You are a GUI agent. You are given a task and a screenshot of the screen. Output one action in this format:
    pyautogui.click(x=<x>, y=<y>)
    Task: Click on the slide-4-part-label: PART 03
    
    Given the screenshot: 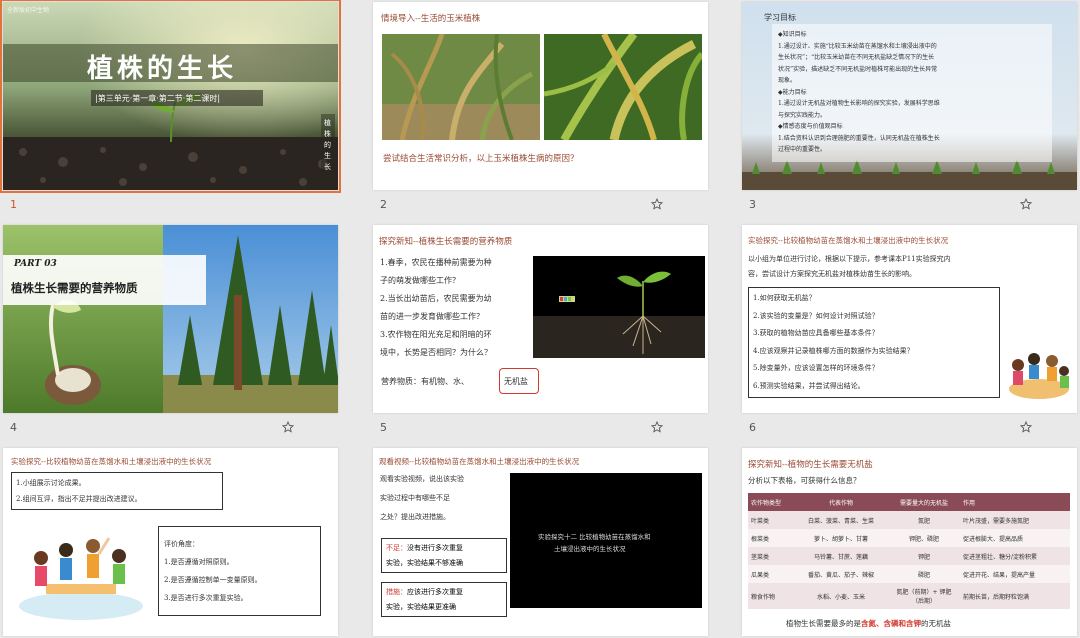 What is the action you would take?
    pyautogui.click(x=35, y=264)
    